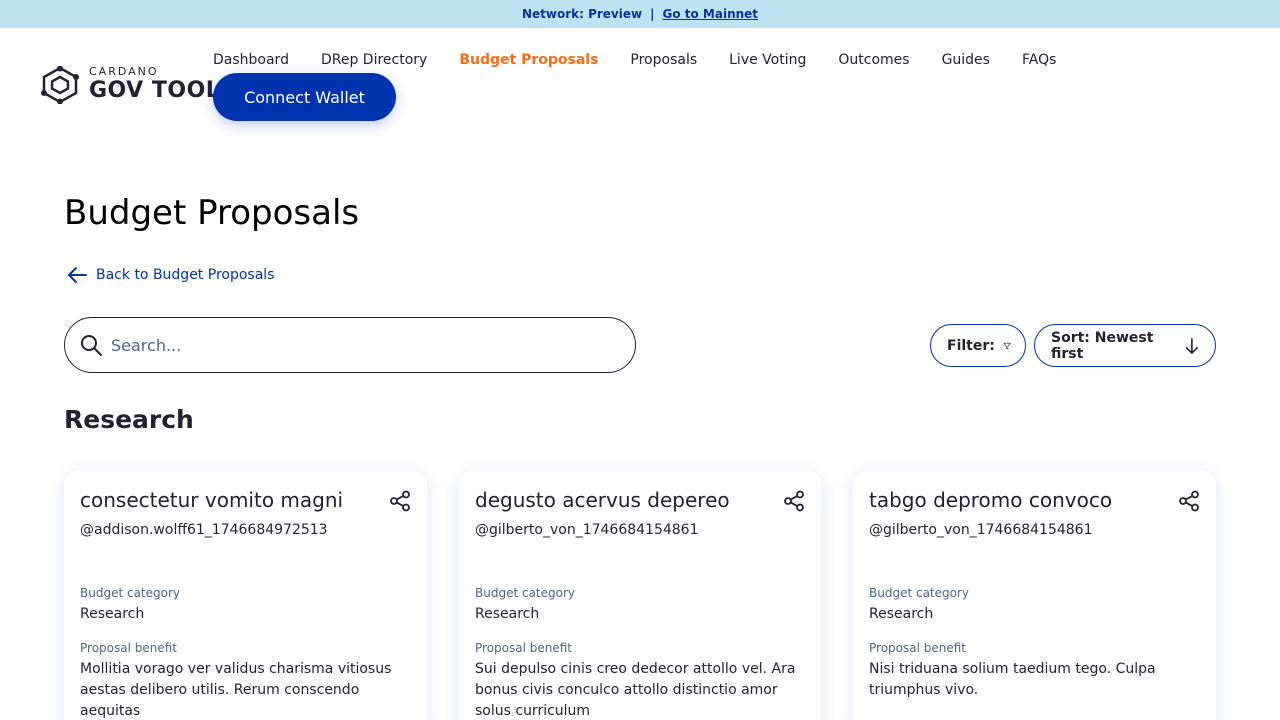  Describe the element at coordinates (1192, 345) in the screenshot. I see `arrow-down-icon` at that location.